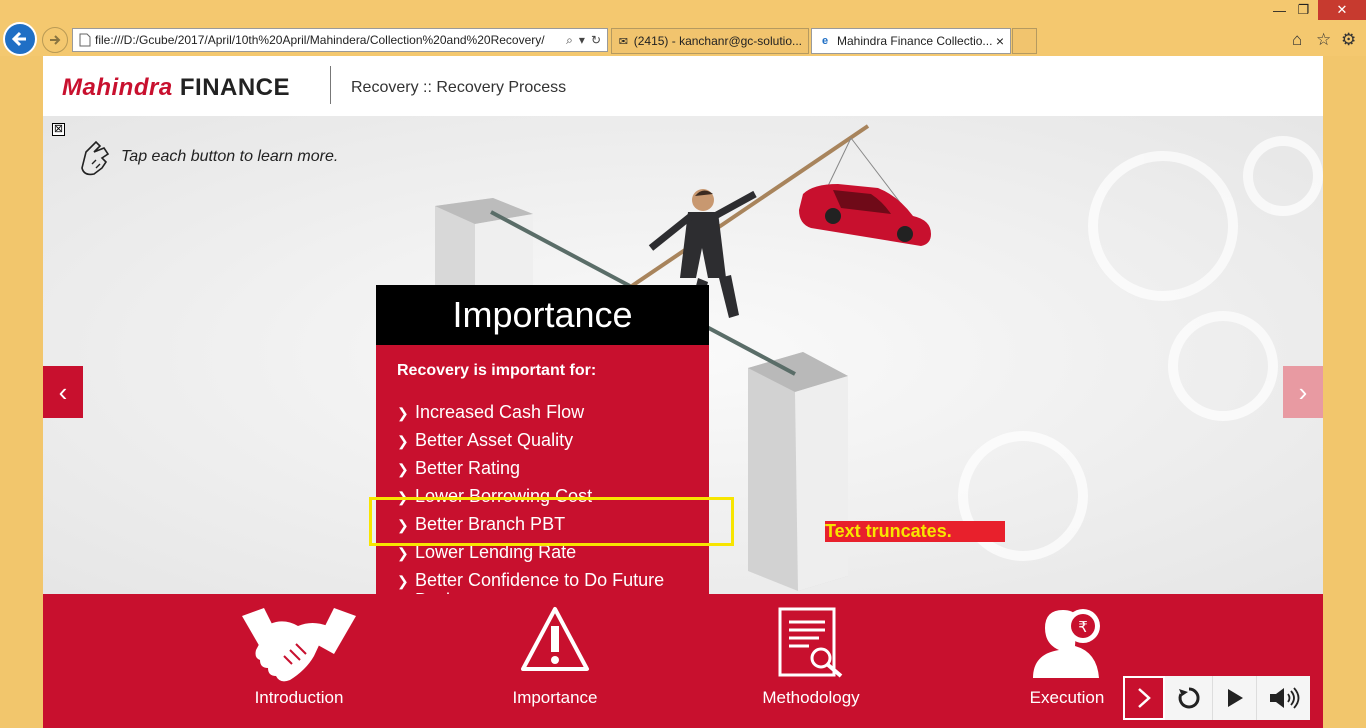 The width and height of the screenshot is (1366, 728). Describe the element at coordinates (915, 531) in the screenshot. I see `annotation-note: Text truncates.` at that location.